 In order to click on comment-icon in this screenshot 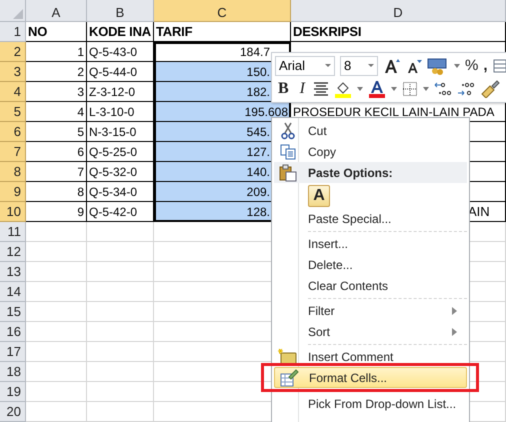, I will do `click(288, 357)`.